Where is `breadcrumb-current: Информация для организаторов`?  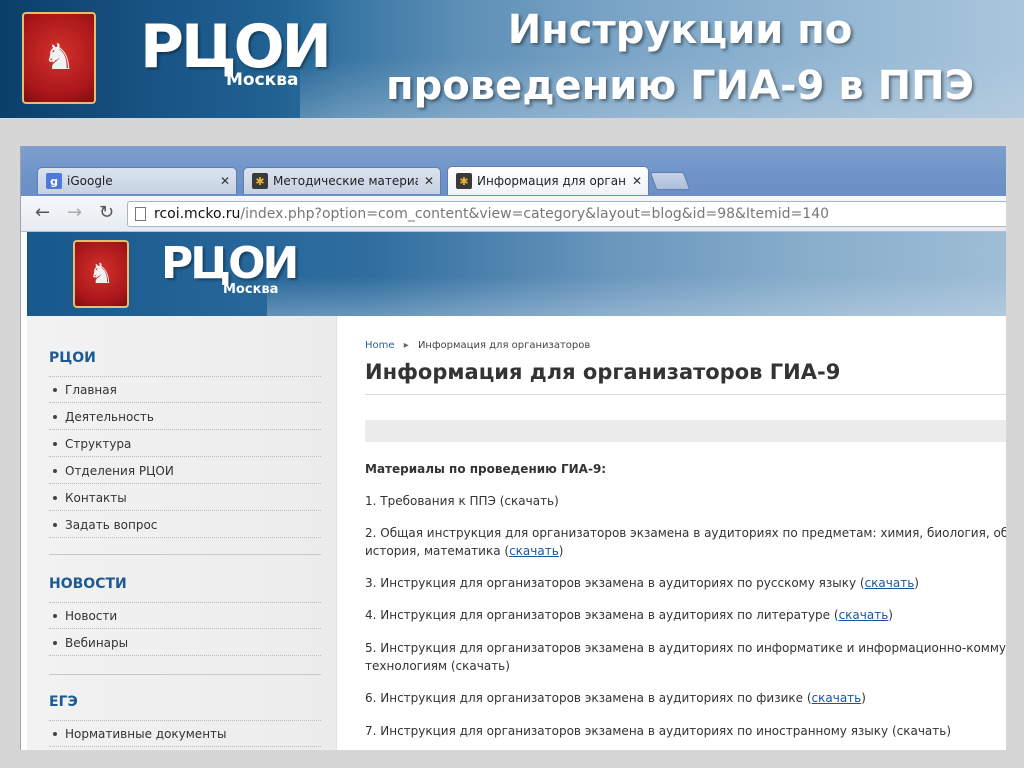
breadcrumb-current: Информация для организаторов is located at coordinates (504, 345).